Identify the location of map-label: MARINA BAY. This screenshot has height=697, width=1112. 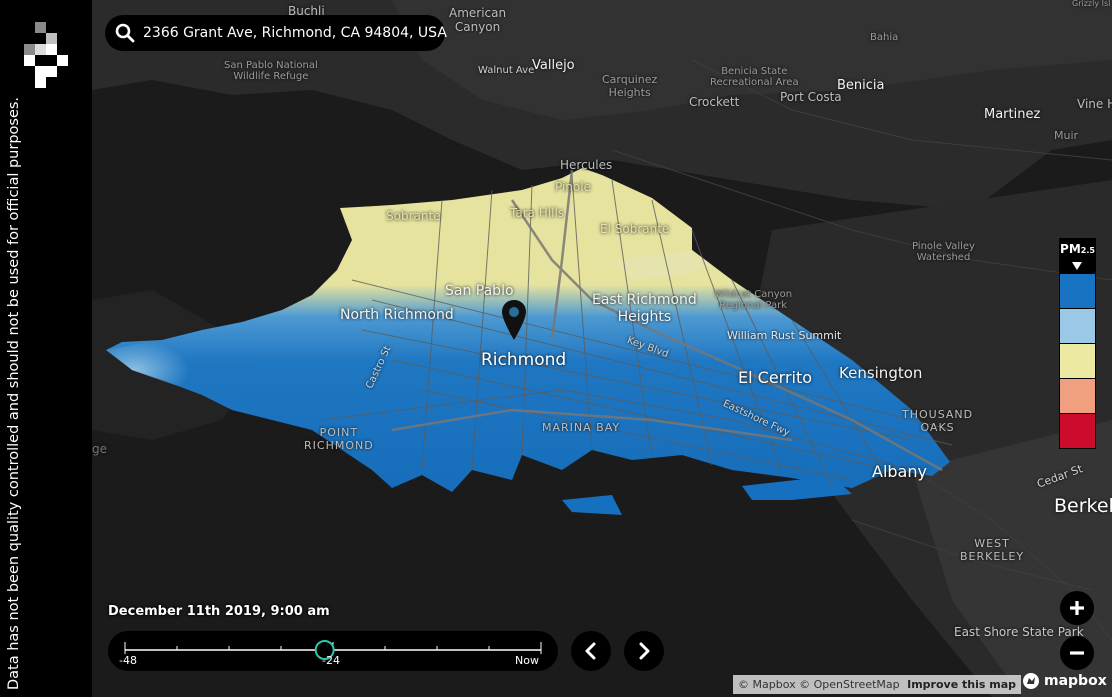
(581, 427).